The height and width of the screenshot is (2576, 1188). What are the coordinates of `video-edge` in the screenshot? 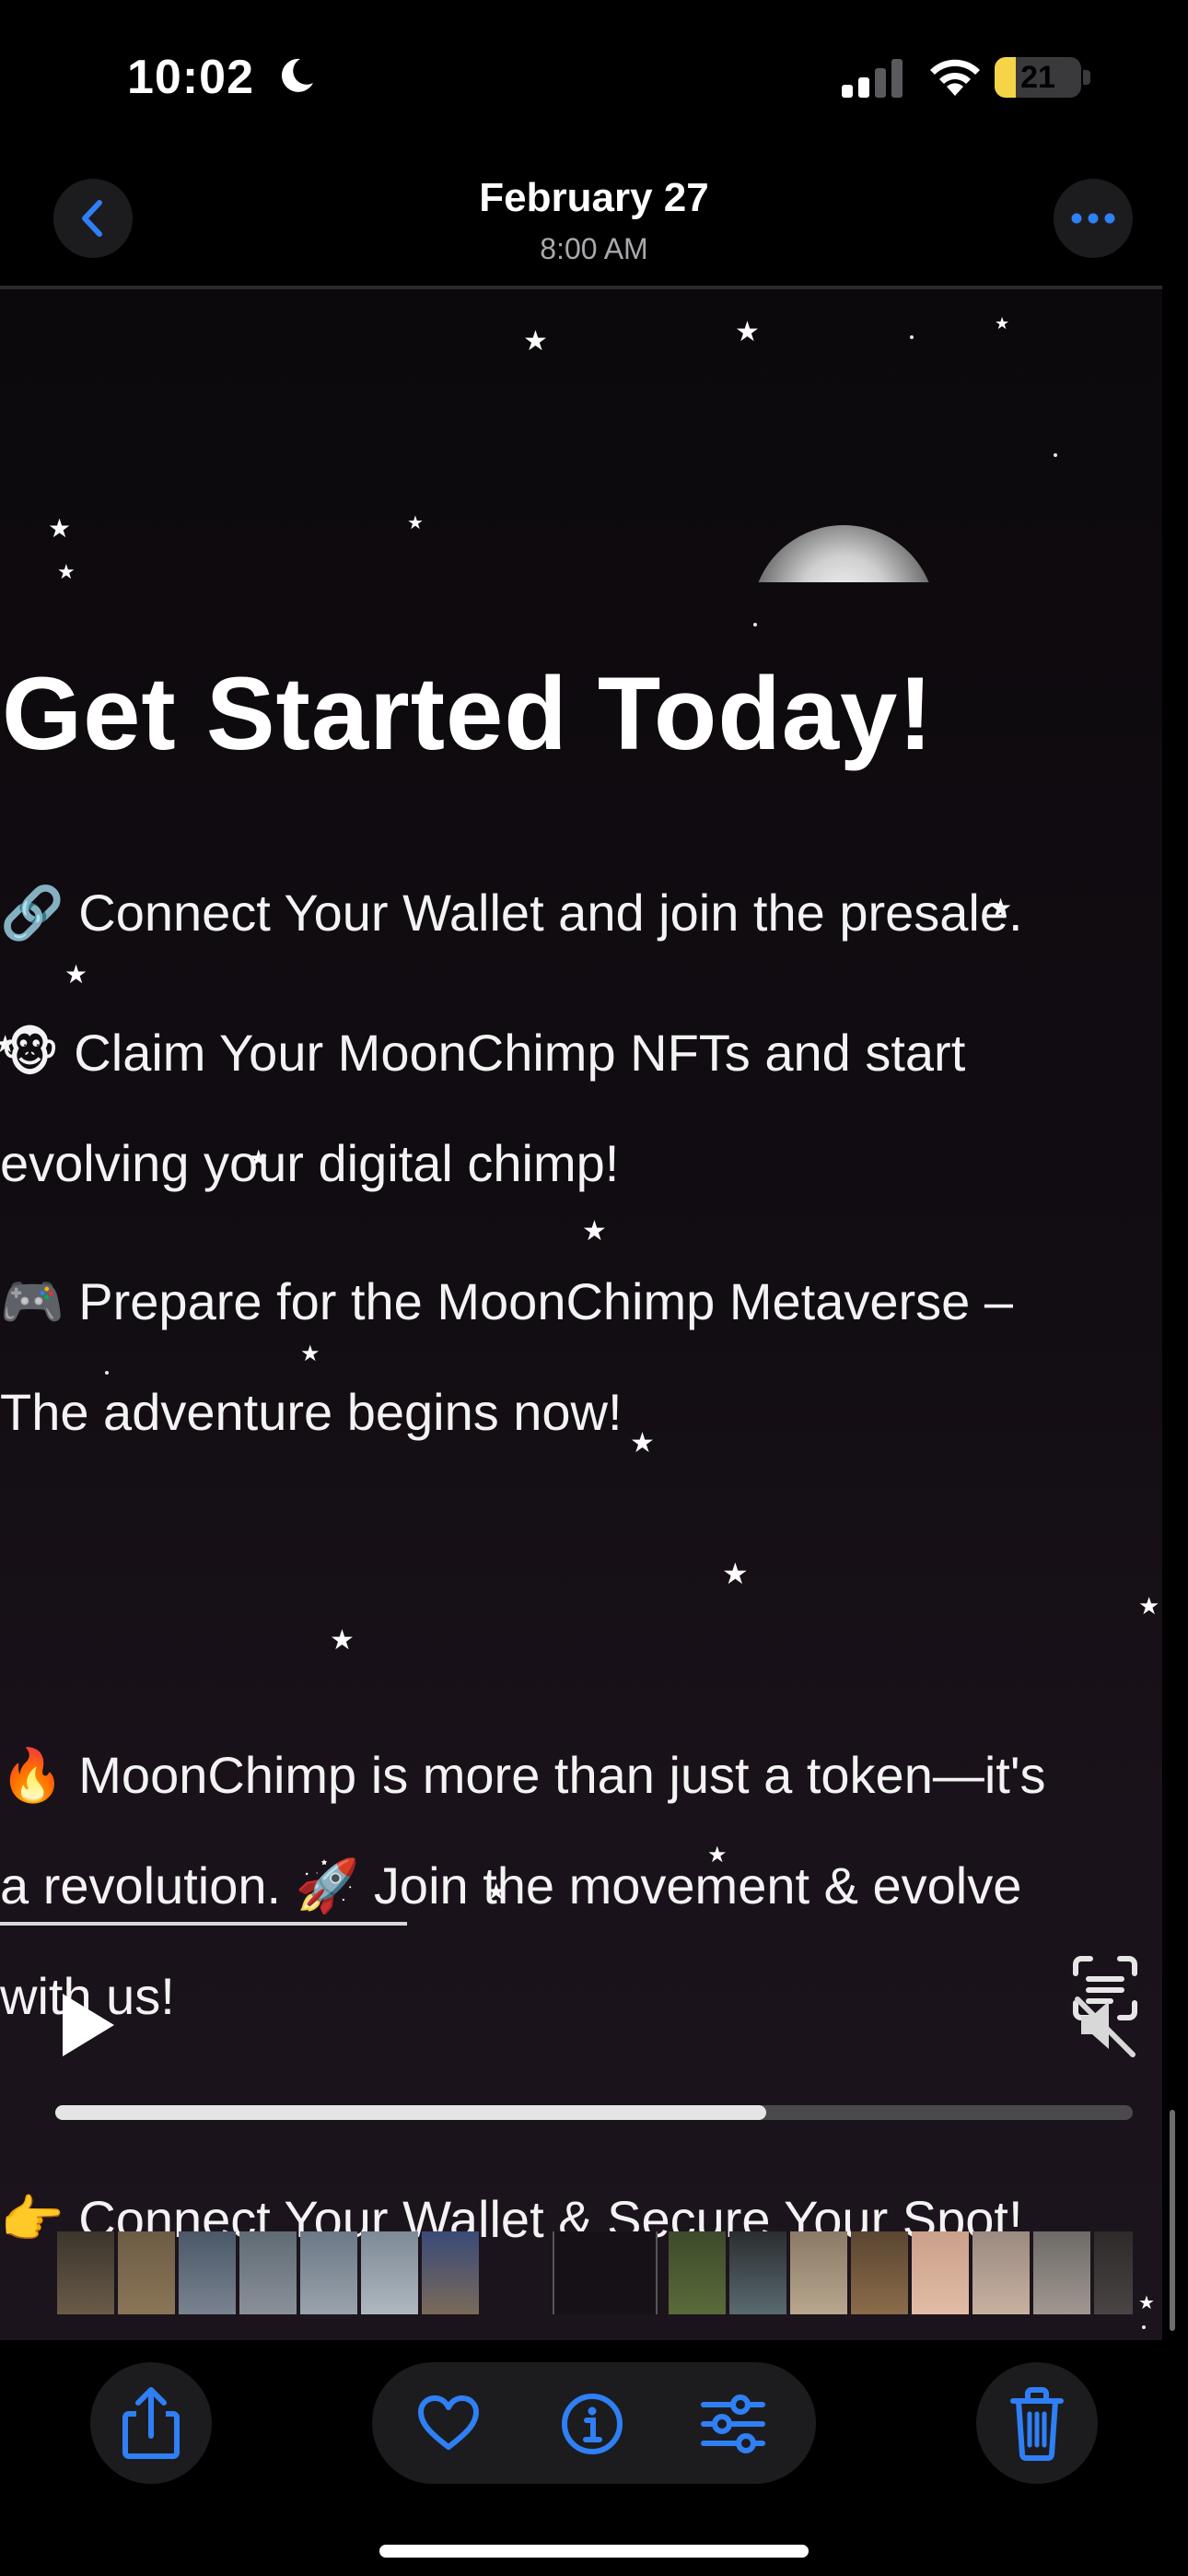 It's located at (581, 287).